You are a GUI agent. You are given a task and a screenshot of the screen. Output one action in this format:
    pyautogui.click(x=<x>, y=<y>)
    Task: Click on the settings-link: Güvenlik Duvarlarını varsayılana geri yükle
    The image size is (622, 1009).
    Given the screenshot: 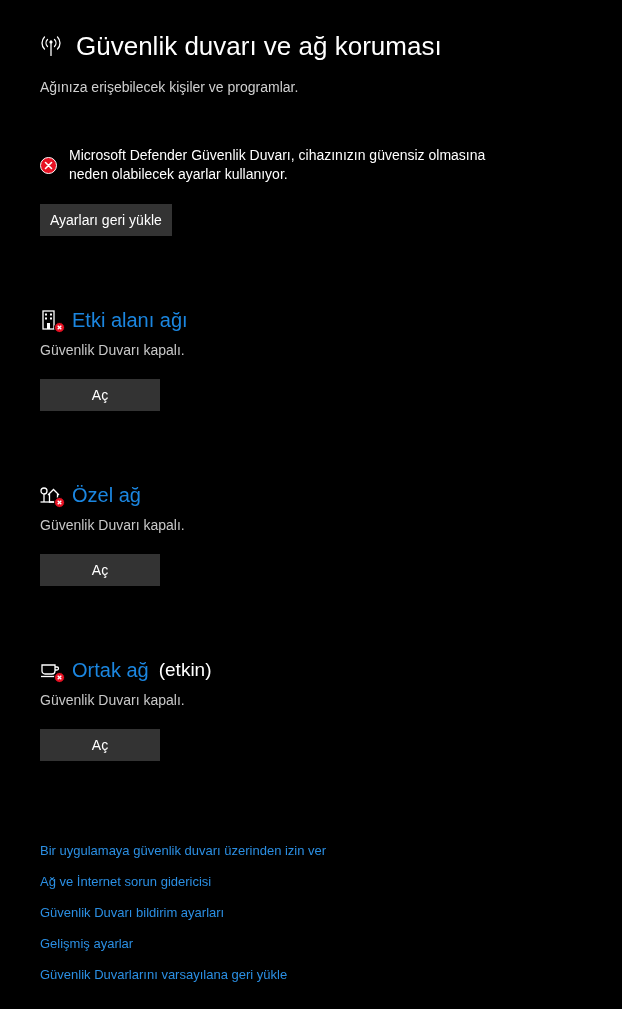 What is the action you would take?
    pyautogui.click(x=164, y=975)
    